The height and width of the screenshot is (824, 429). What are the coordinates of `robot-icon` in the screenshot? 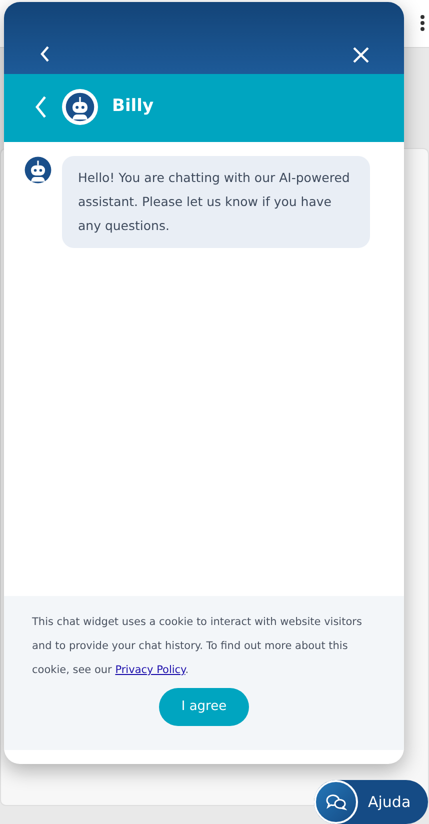 It's located at (38, 170).